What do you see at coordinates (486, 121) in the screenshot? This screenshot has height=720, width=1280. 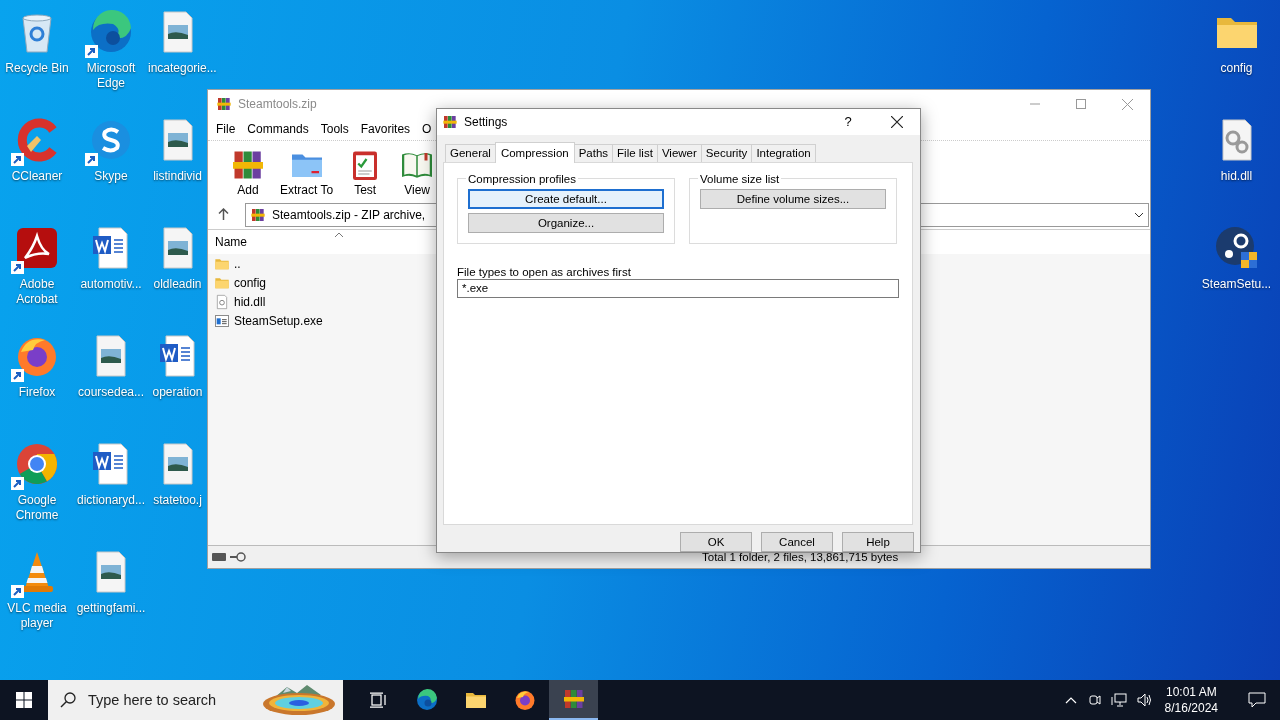 I see `dialog-title: Settings` at bounding box center [486, 121].